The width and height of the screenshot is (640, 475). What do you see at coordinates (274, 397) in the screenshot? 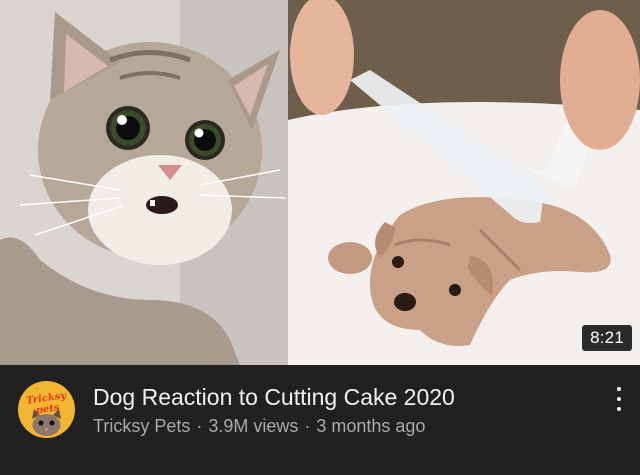
I see `video-title: Dog Reaction to Cutting Cake 2020` at bounding box center [274, 397].